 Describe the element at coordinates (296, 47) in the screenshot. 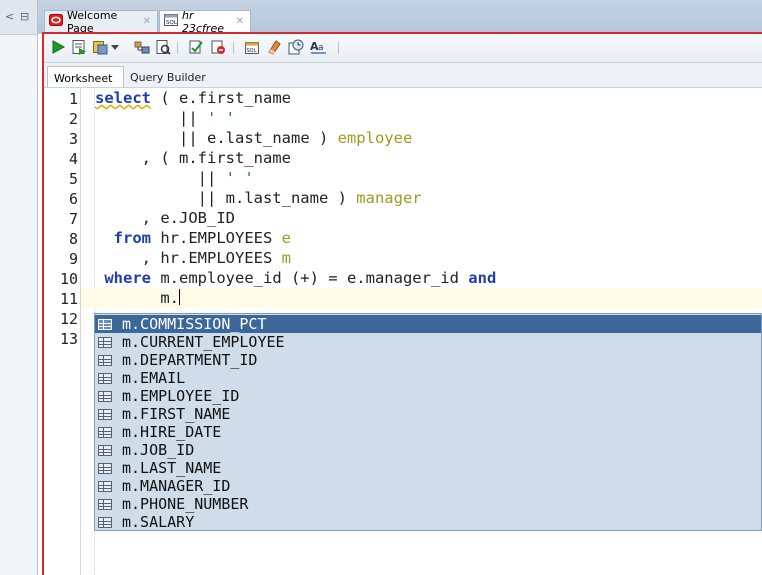

I see `sql-history-icon` at that location.